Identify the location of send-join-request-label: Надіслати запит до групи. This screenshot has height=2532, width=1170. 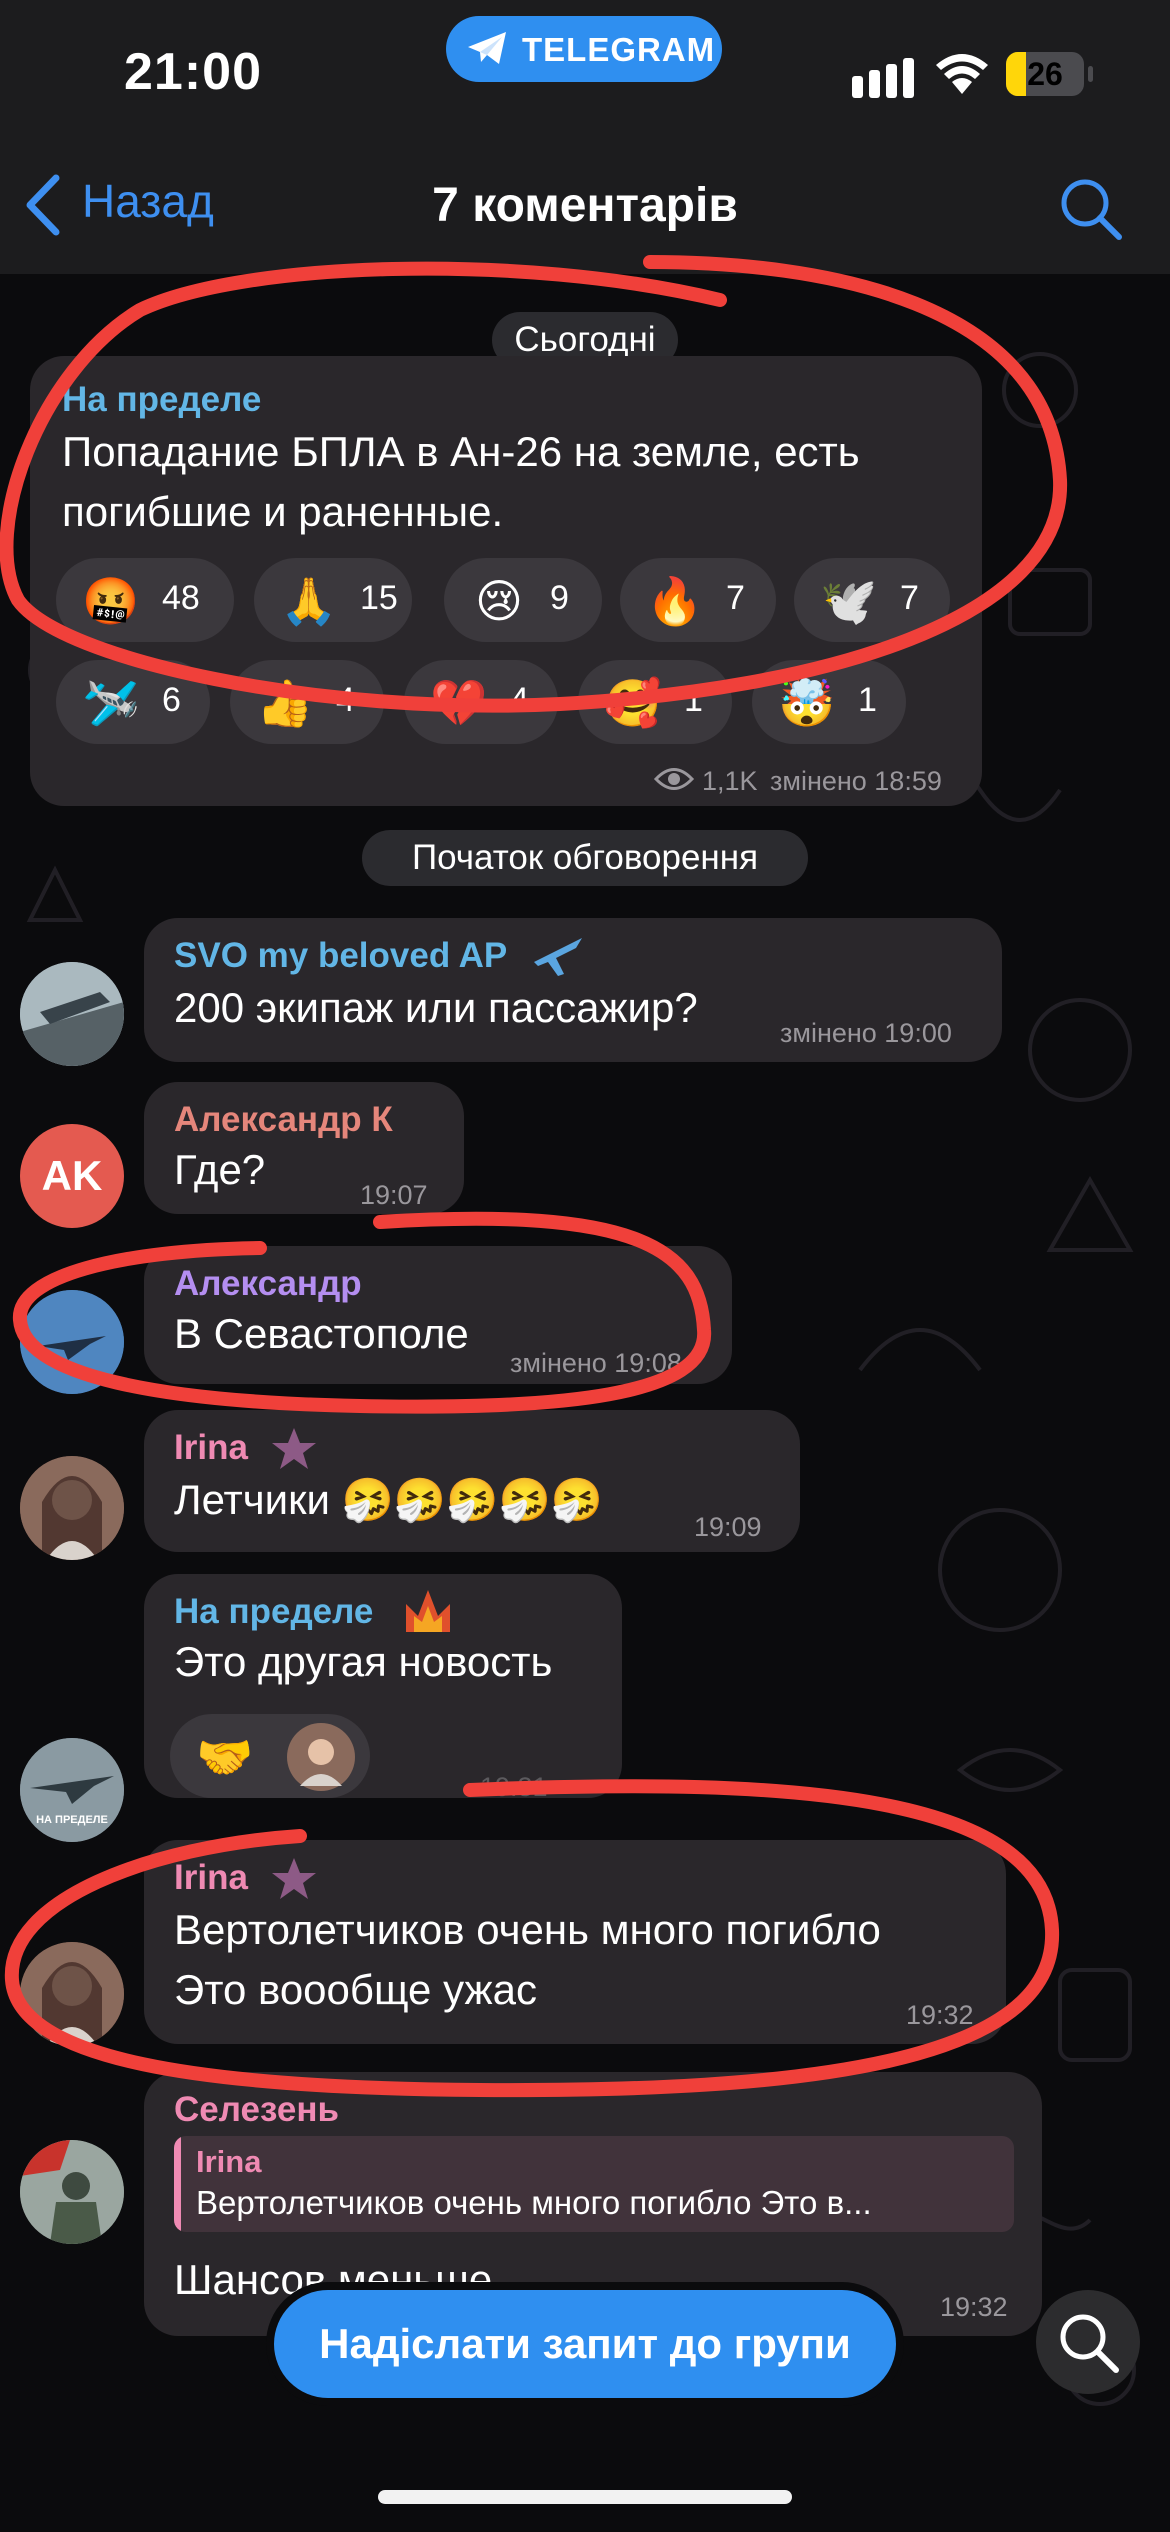
(585, 2343).